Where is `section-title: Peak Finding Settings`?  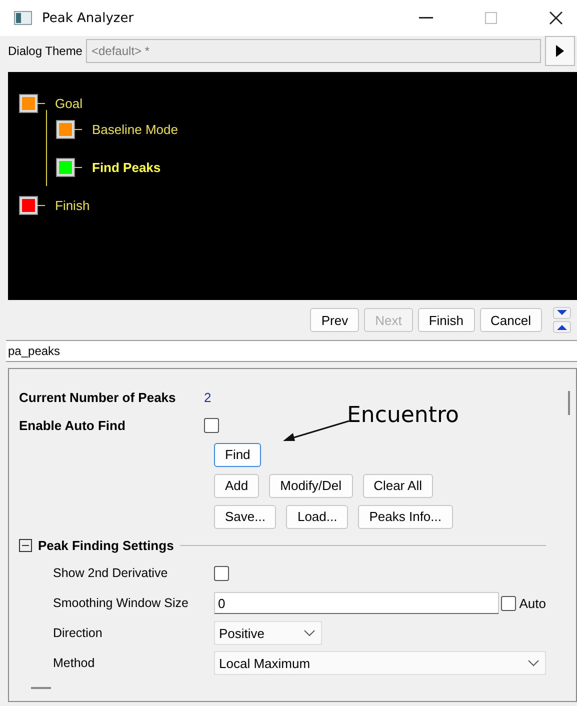
section-title: Peak Finding Settings is located at coordinates (106, 545).